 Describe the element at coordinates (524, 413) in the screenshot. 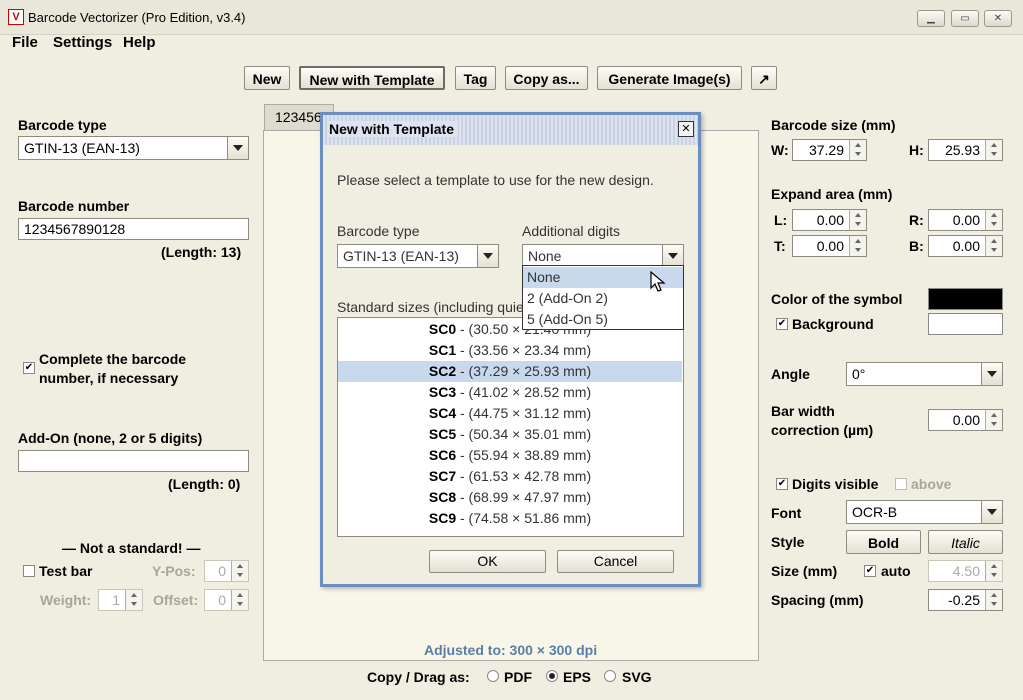

I see `size-dimensions: - (44.75 × 31.12 mm)` at that location.